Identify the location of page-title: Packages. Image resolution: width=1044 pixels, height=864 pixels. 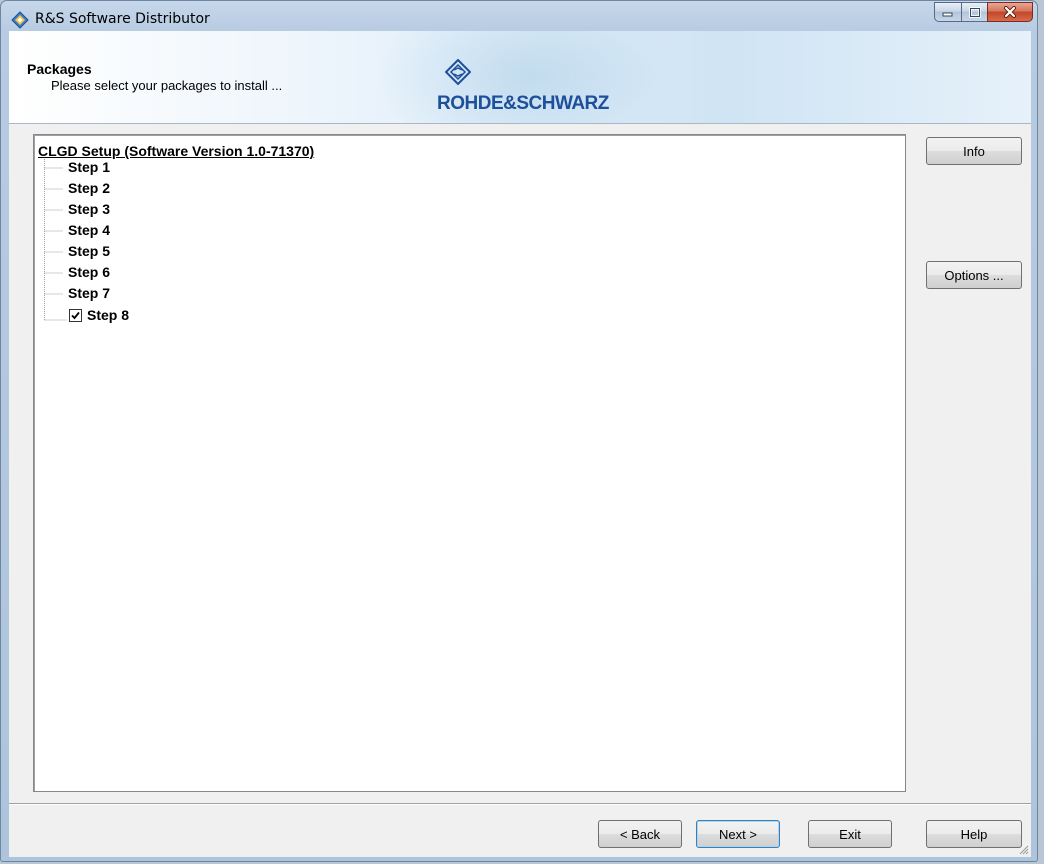
(59, 69).